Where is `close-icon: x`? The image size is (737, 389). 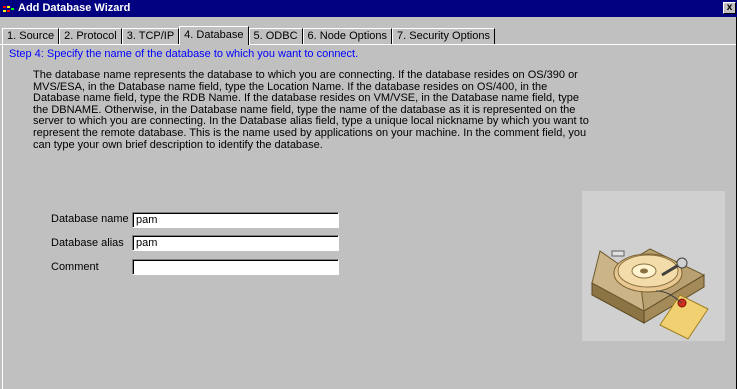 close-icon: x is located at coordinates (729, 7).